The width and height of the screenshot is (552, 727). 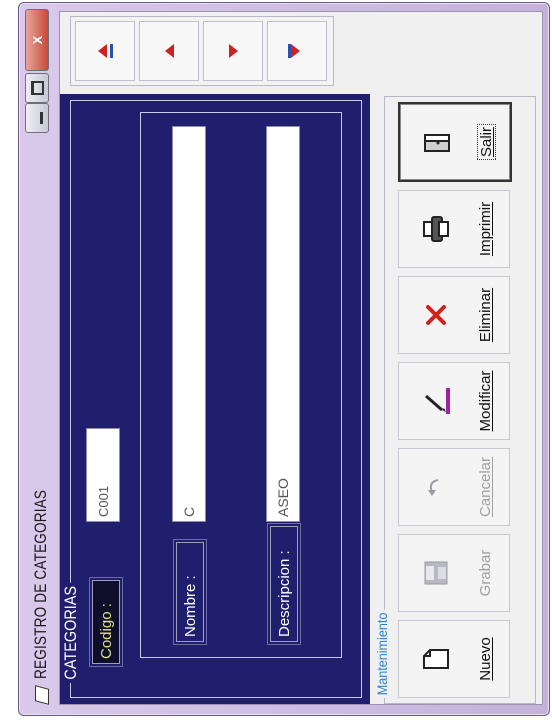 What do you see at coordinates (40, 584) in the screenshot?
I see `window-title: REGISTRO DE CATEGORIAS` at bounding box center [40, 584].